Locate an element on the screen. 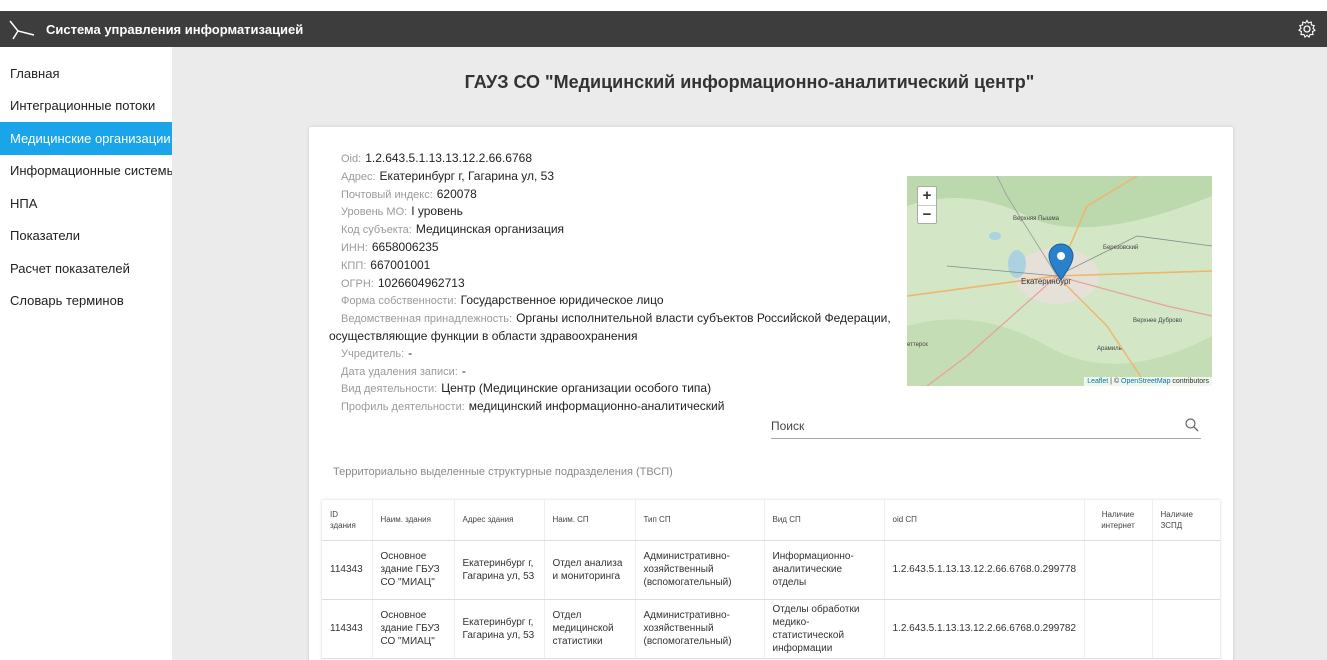  founder-label: Учредитель: is located at coordinates (373, 353).